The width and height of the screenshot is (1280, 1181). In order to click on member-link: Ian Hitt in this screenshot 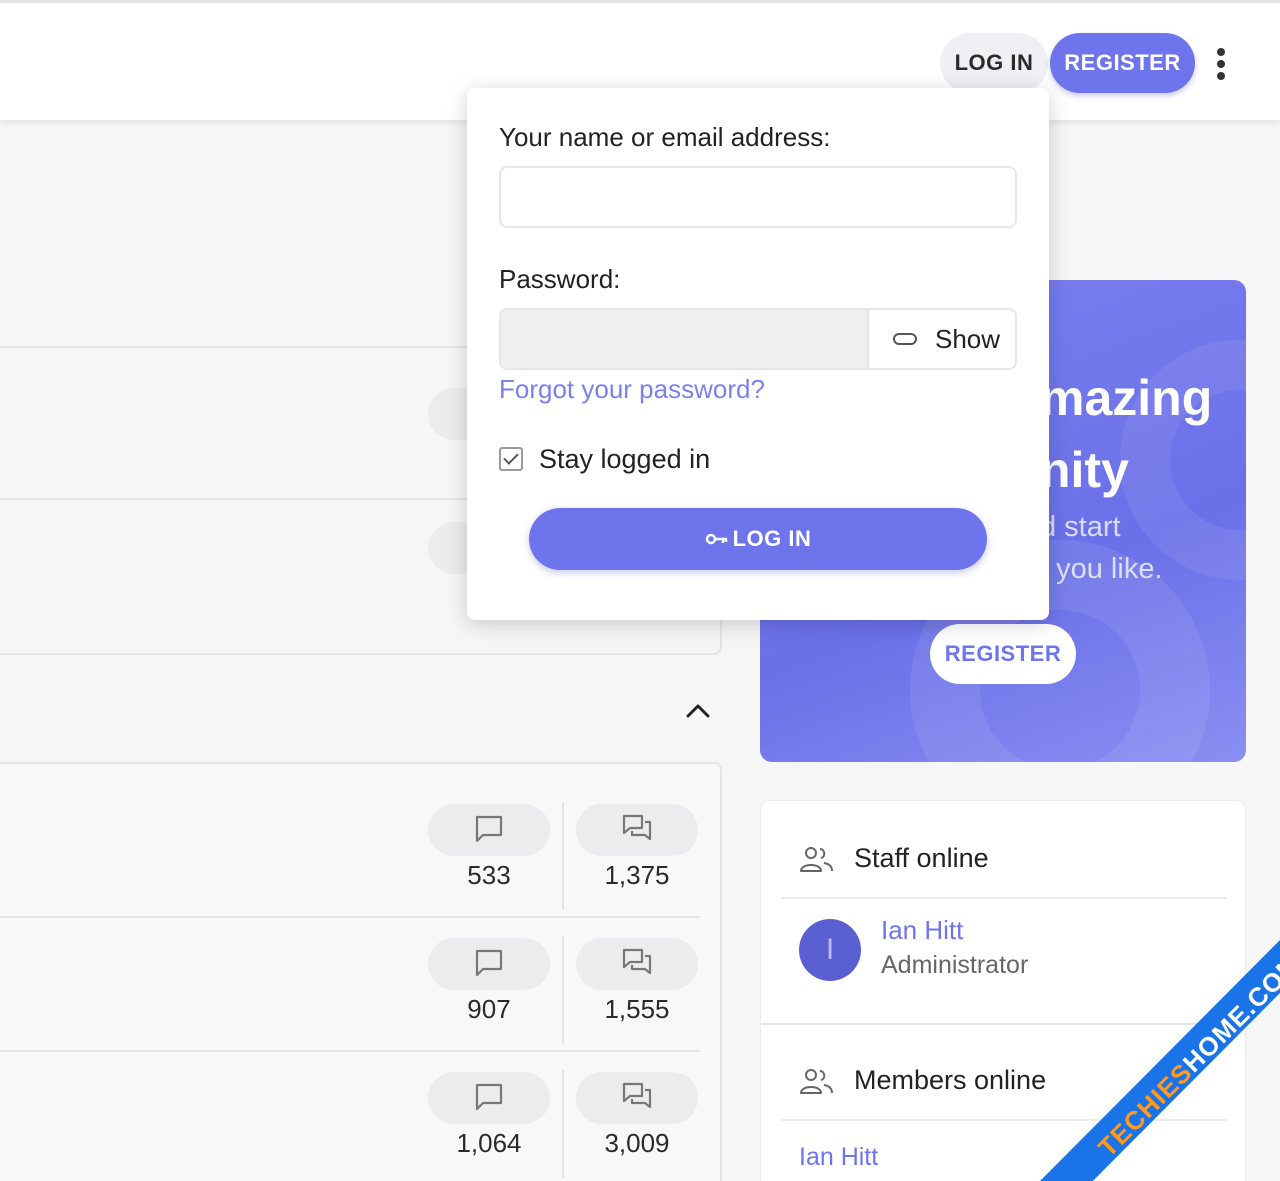, I will do `click(838, 1157)`.